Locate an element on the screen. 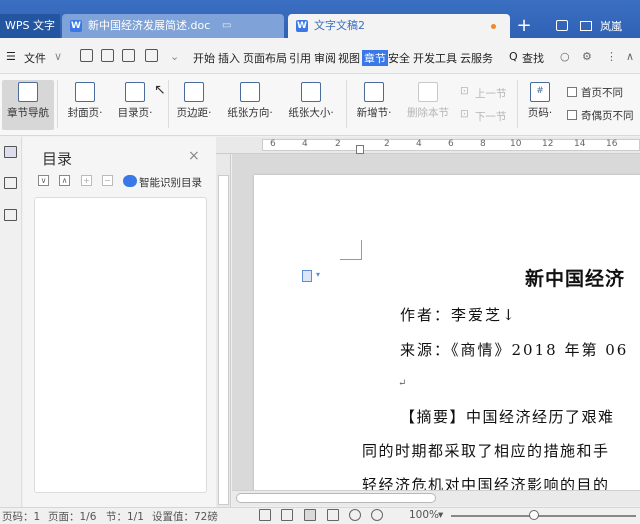 This screenshot has height=524, width=640. menu-section: 章节 is located at coordinates (375, 58).